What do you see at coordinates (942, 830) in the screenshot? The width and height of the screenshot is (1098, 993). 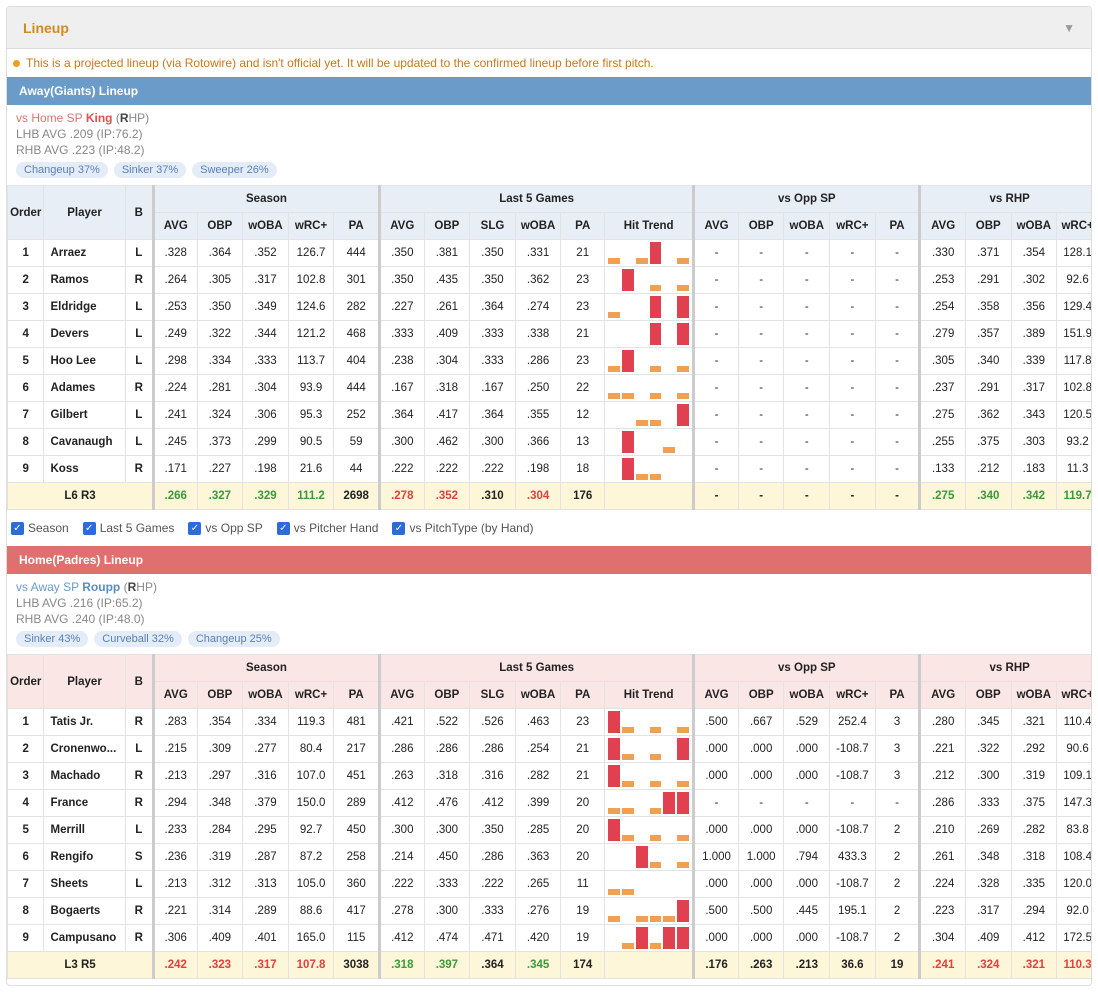 I see `vs-rhp-stat: .210` at bounding box center [942, 830].